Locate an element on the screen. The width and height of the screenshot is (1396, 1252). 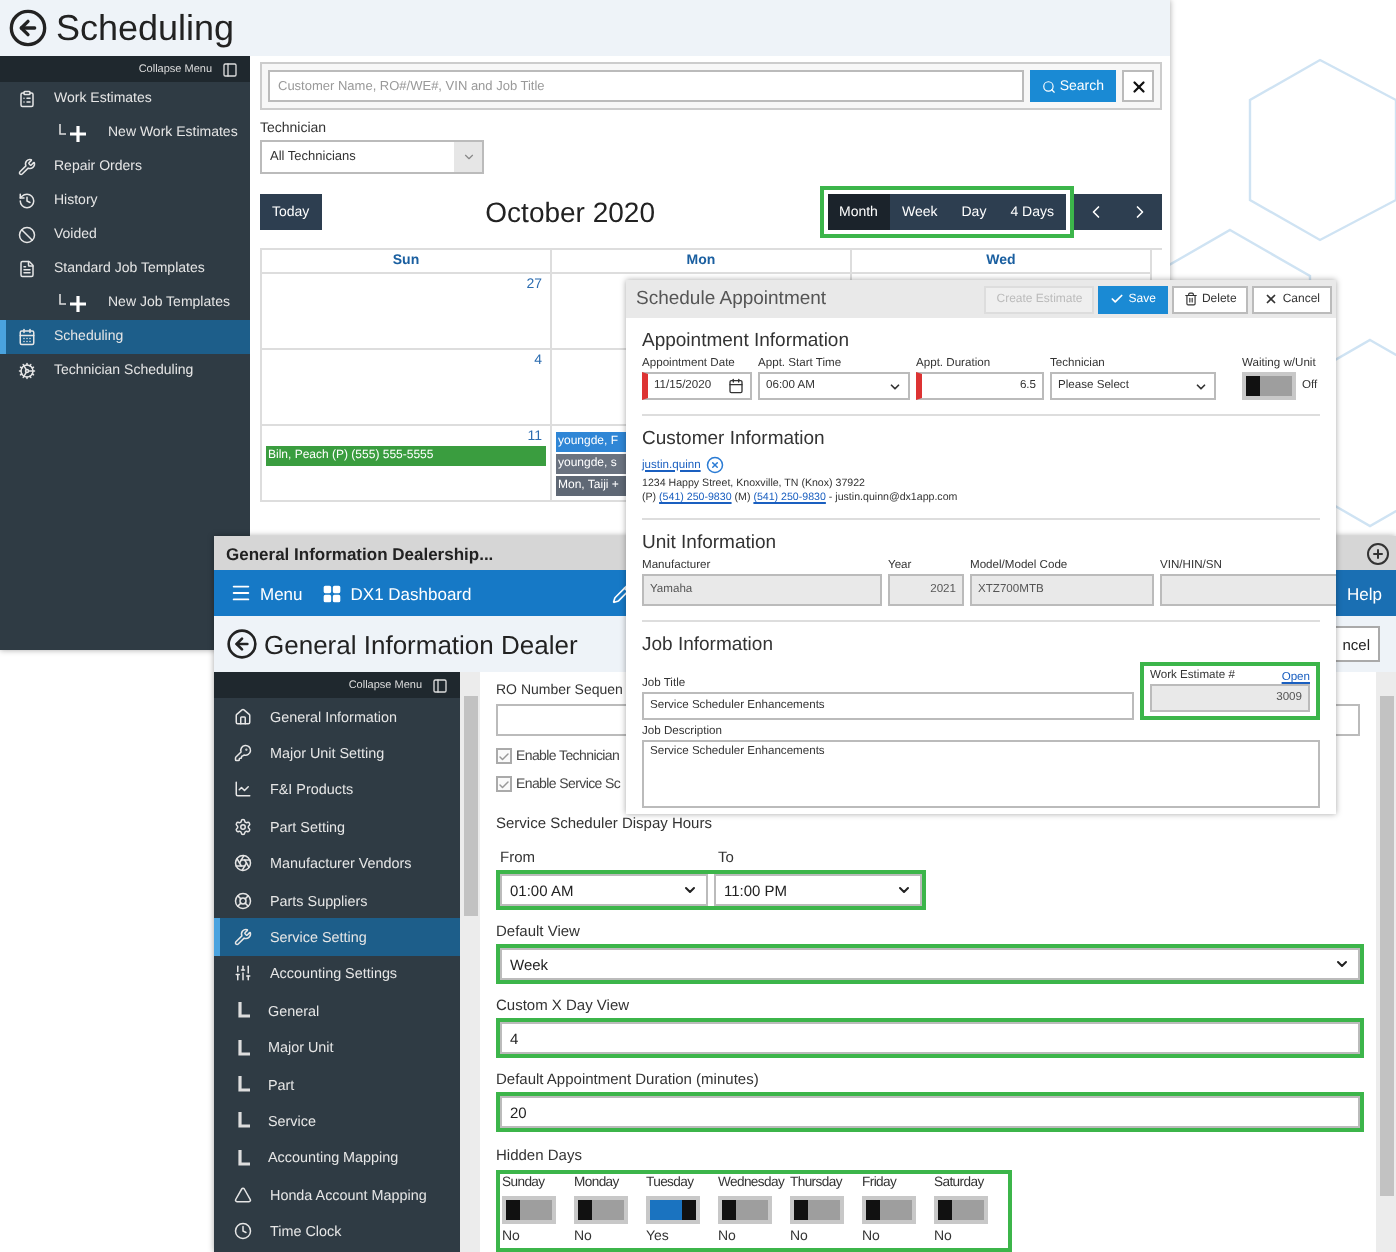
trash-icon is located at coordinates (1190, 299).